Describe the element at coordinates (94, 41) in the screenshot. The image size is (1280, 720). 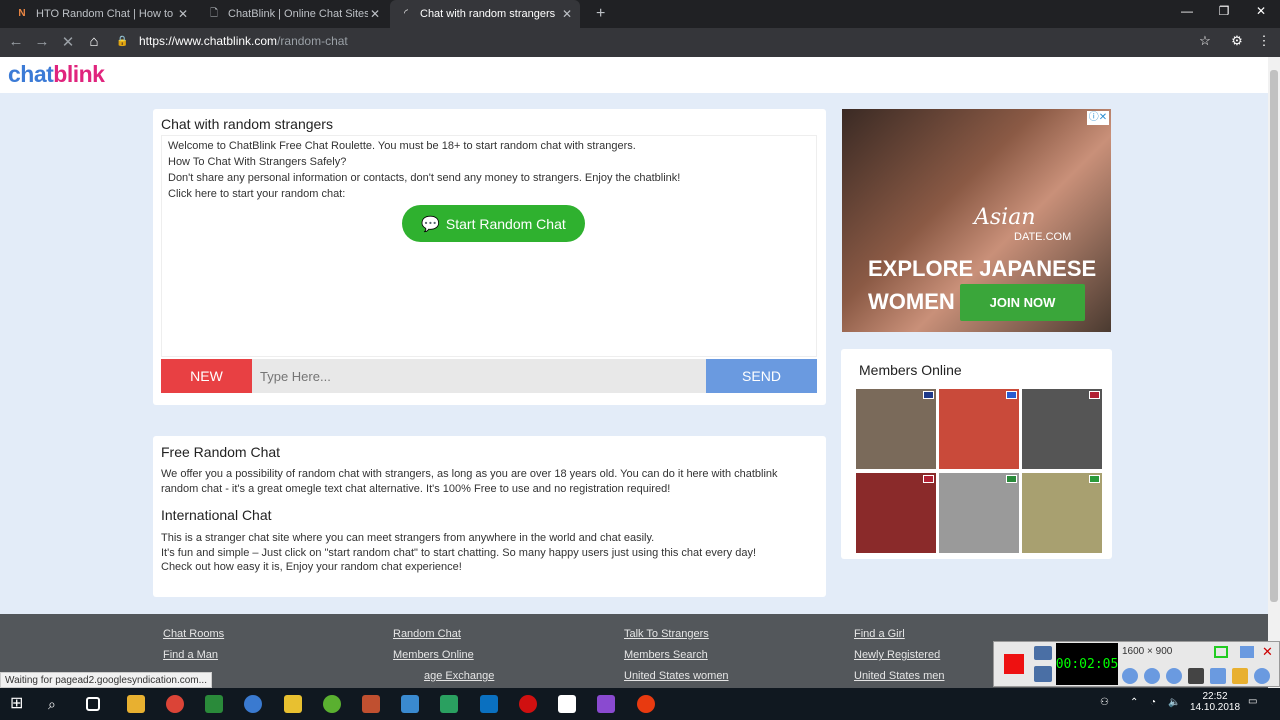
I see `home-icon: ⌂` at that location.